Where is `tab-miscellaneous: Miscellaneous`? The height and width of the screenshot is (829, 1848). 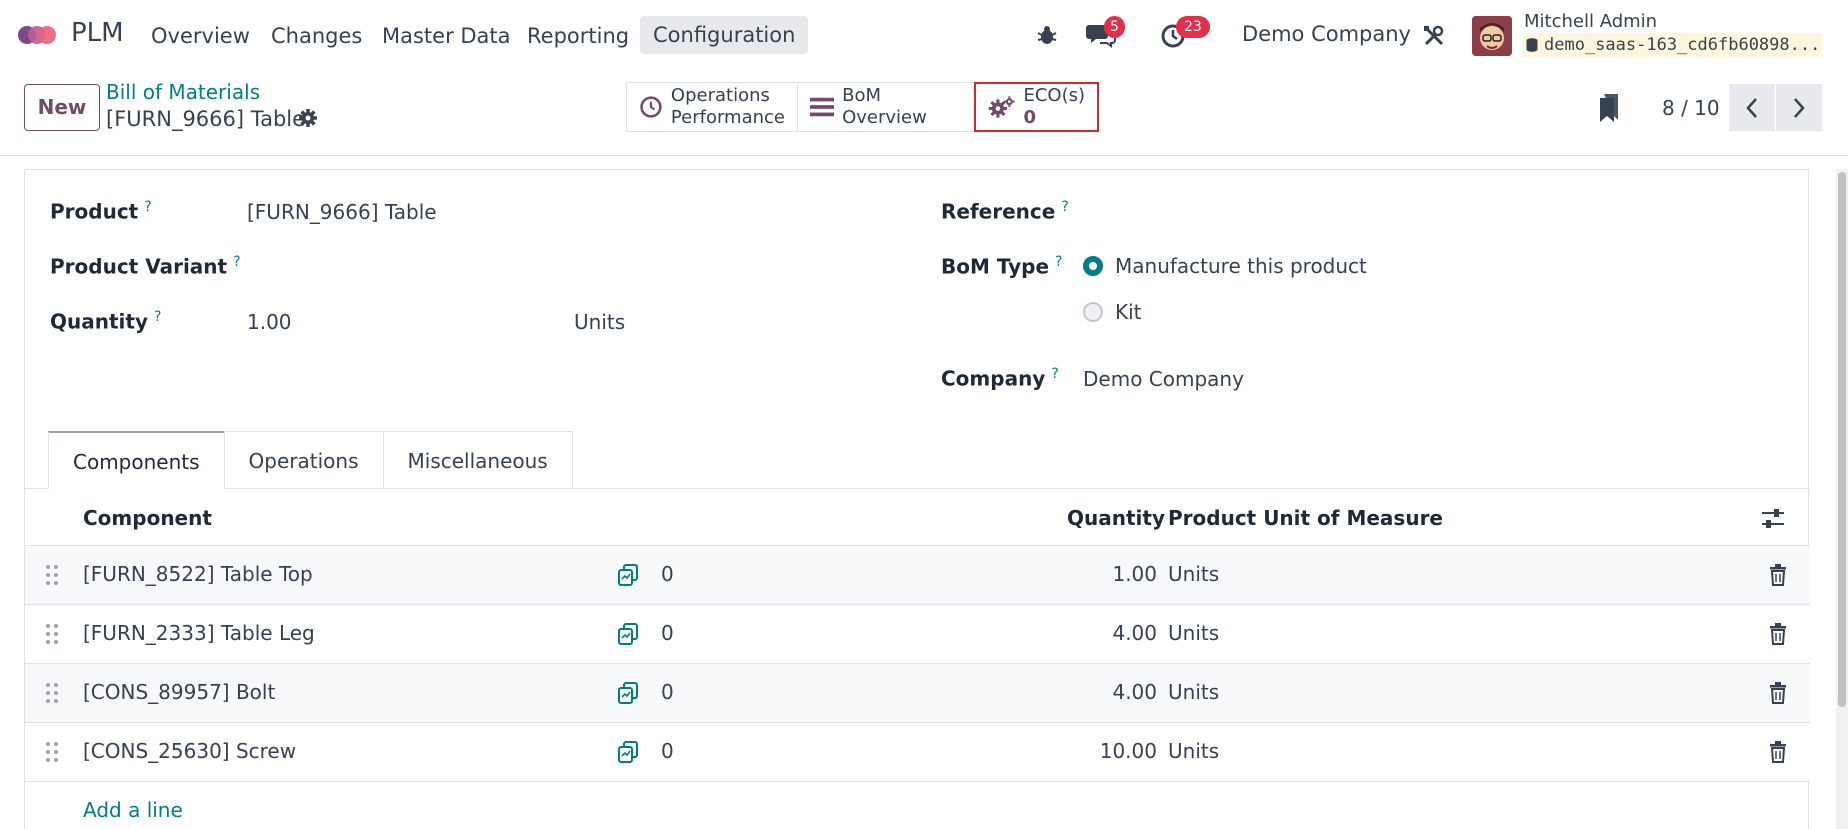 tab-miscellaneous: Miscellaneous is located at coordinates (477, 460).